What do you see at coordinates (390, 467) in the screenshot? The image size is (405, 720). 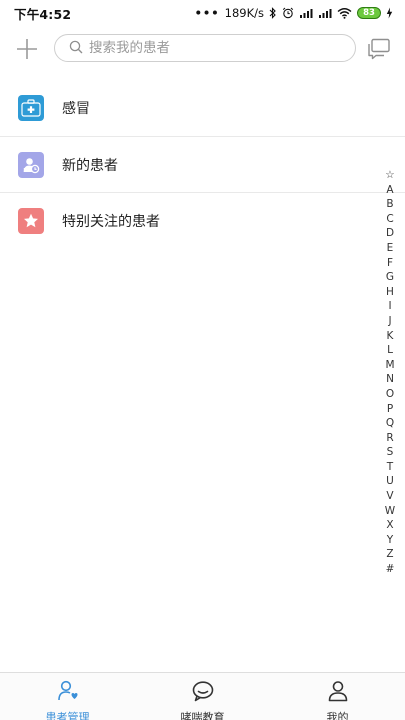 I see `alphabet-index-letter: T` at bounding box center [390, 467].